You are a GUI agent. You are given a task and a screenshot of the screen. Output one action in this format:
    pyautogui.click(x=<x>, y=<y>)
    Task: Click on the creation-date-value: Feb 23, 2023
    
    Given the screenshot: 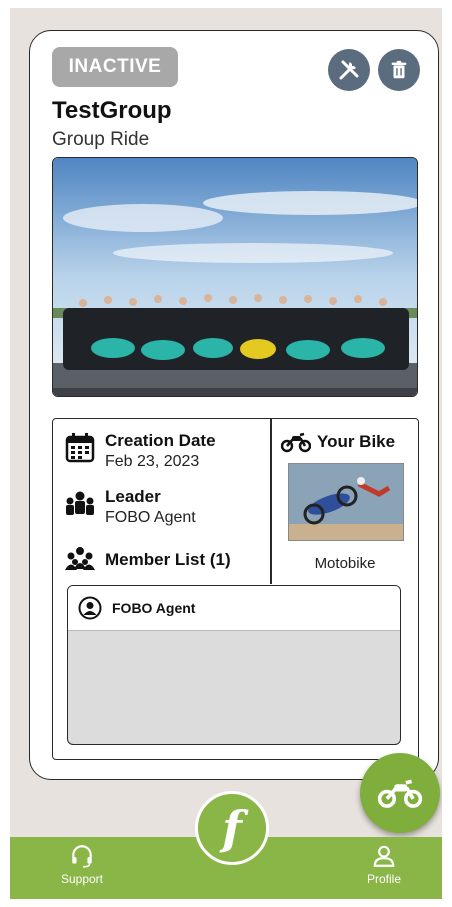 What is the action you would take?
    pyautogui.click(x=152, y=461)
    